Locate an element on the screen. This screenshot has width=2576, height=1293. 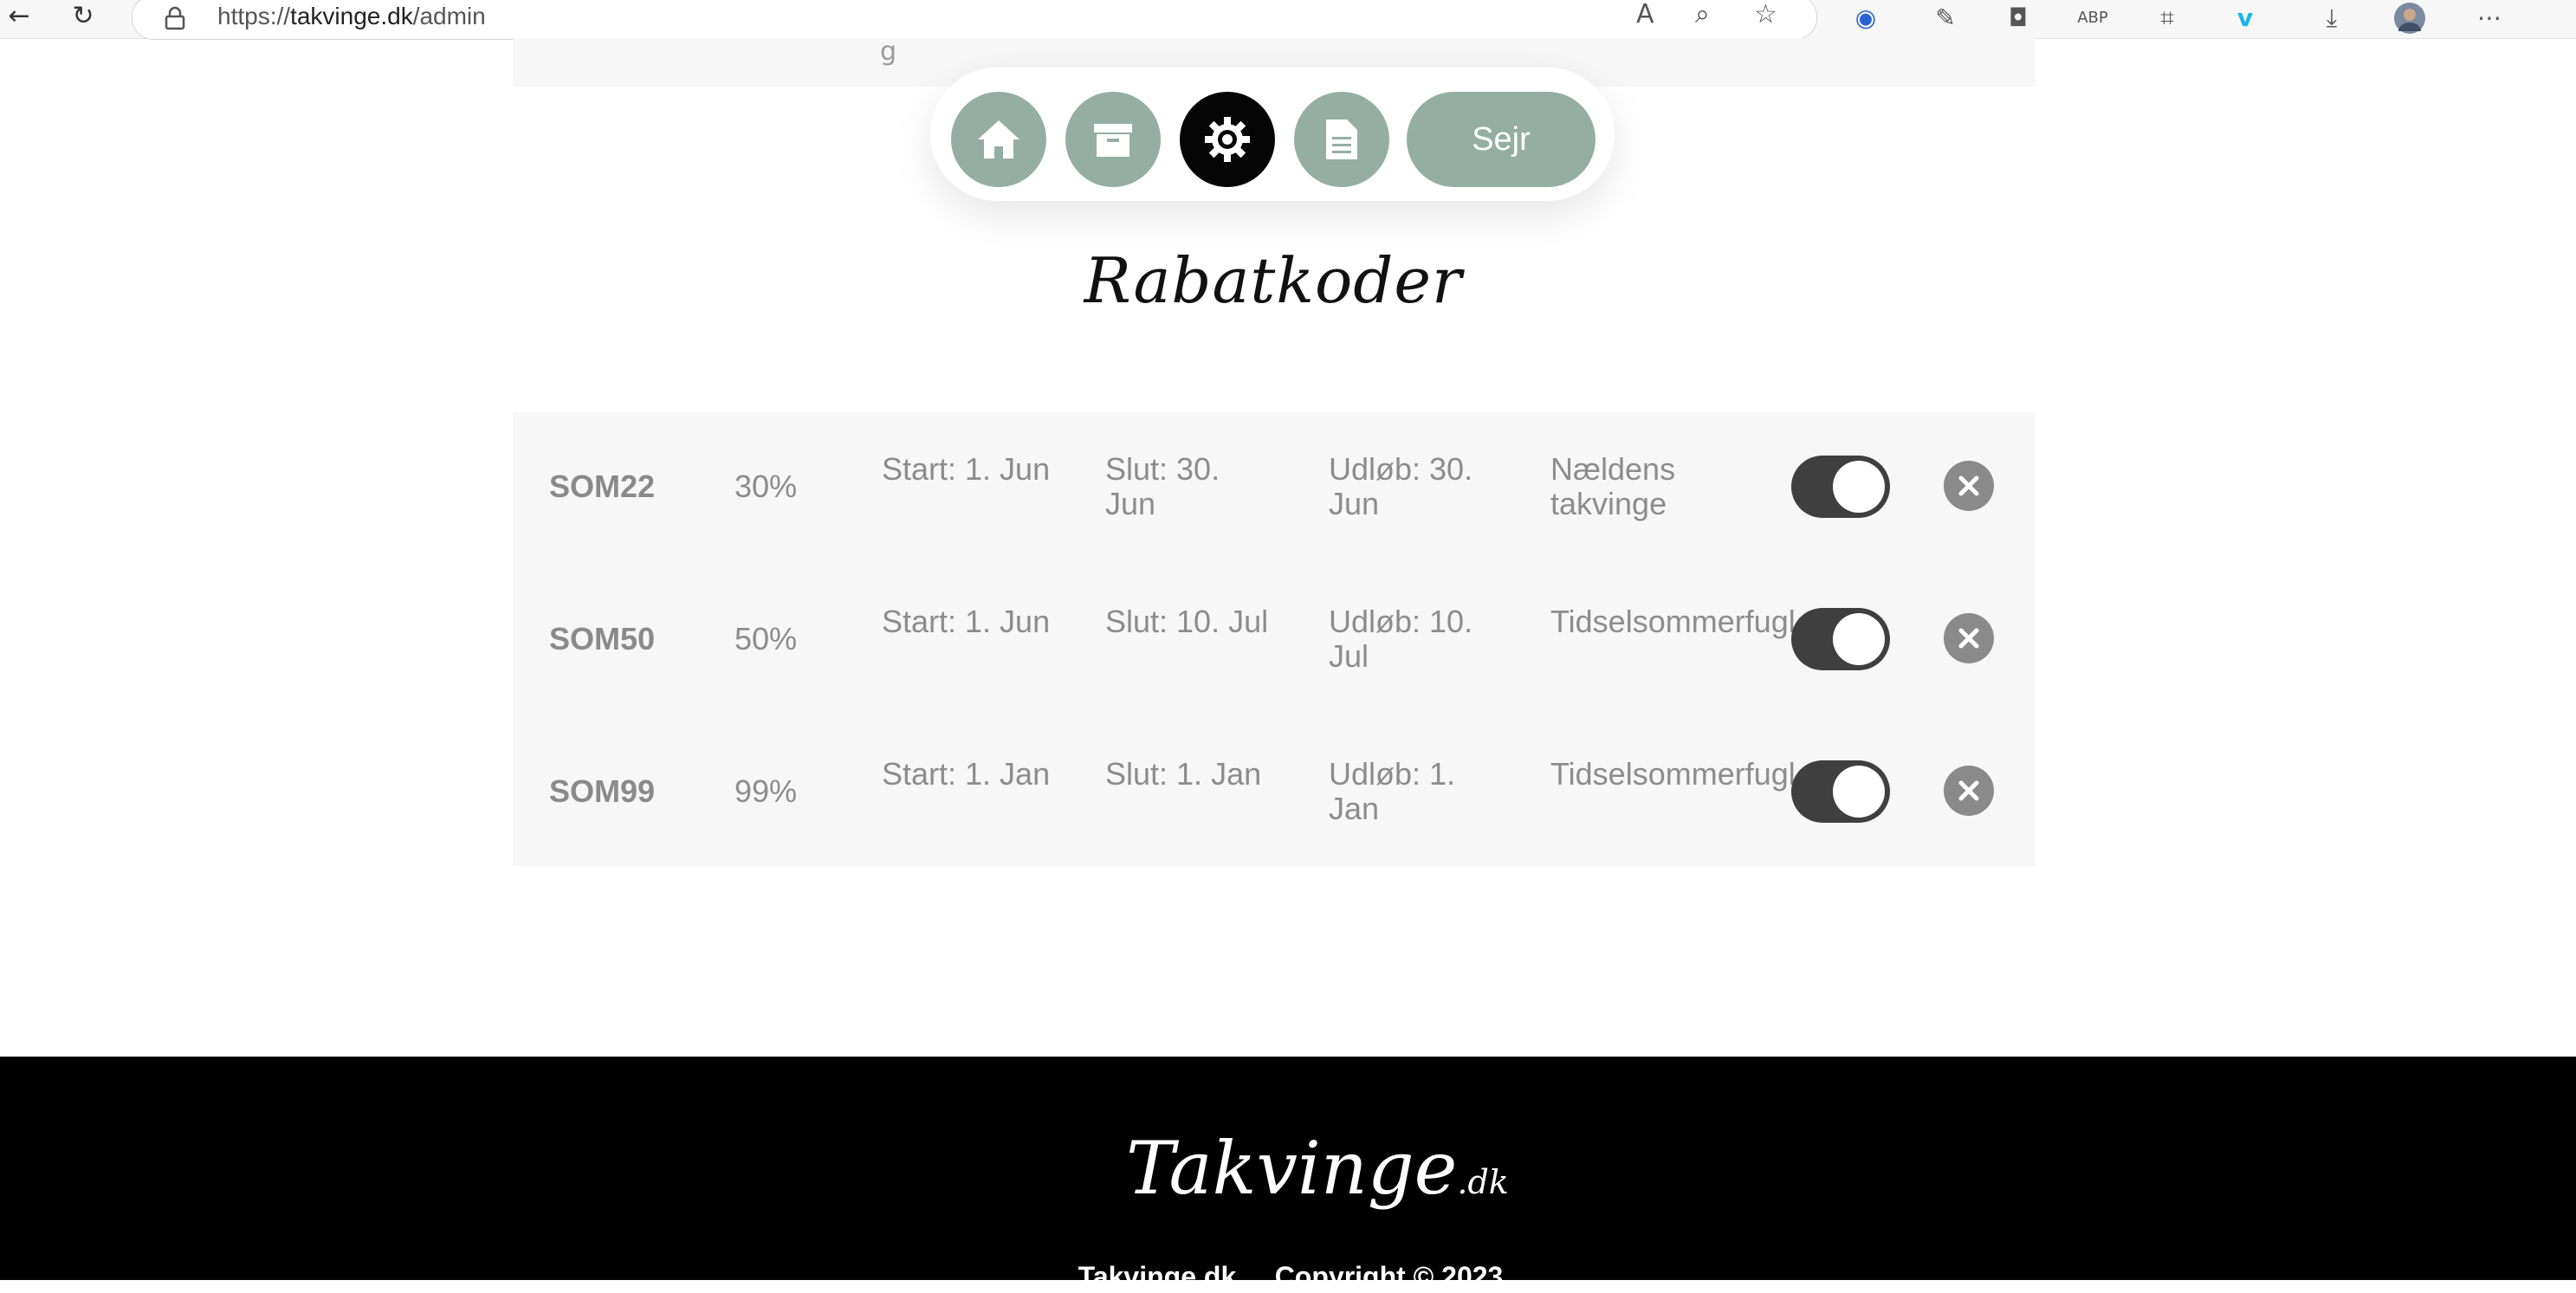
archive-icon is located at coordinates (1113, 140).